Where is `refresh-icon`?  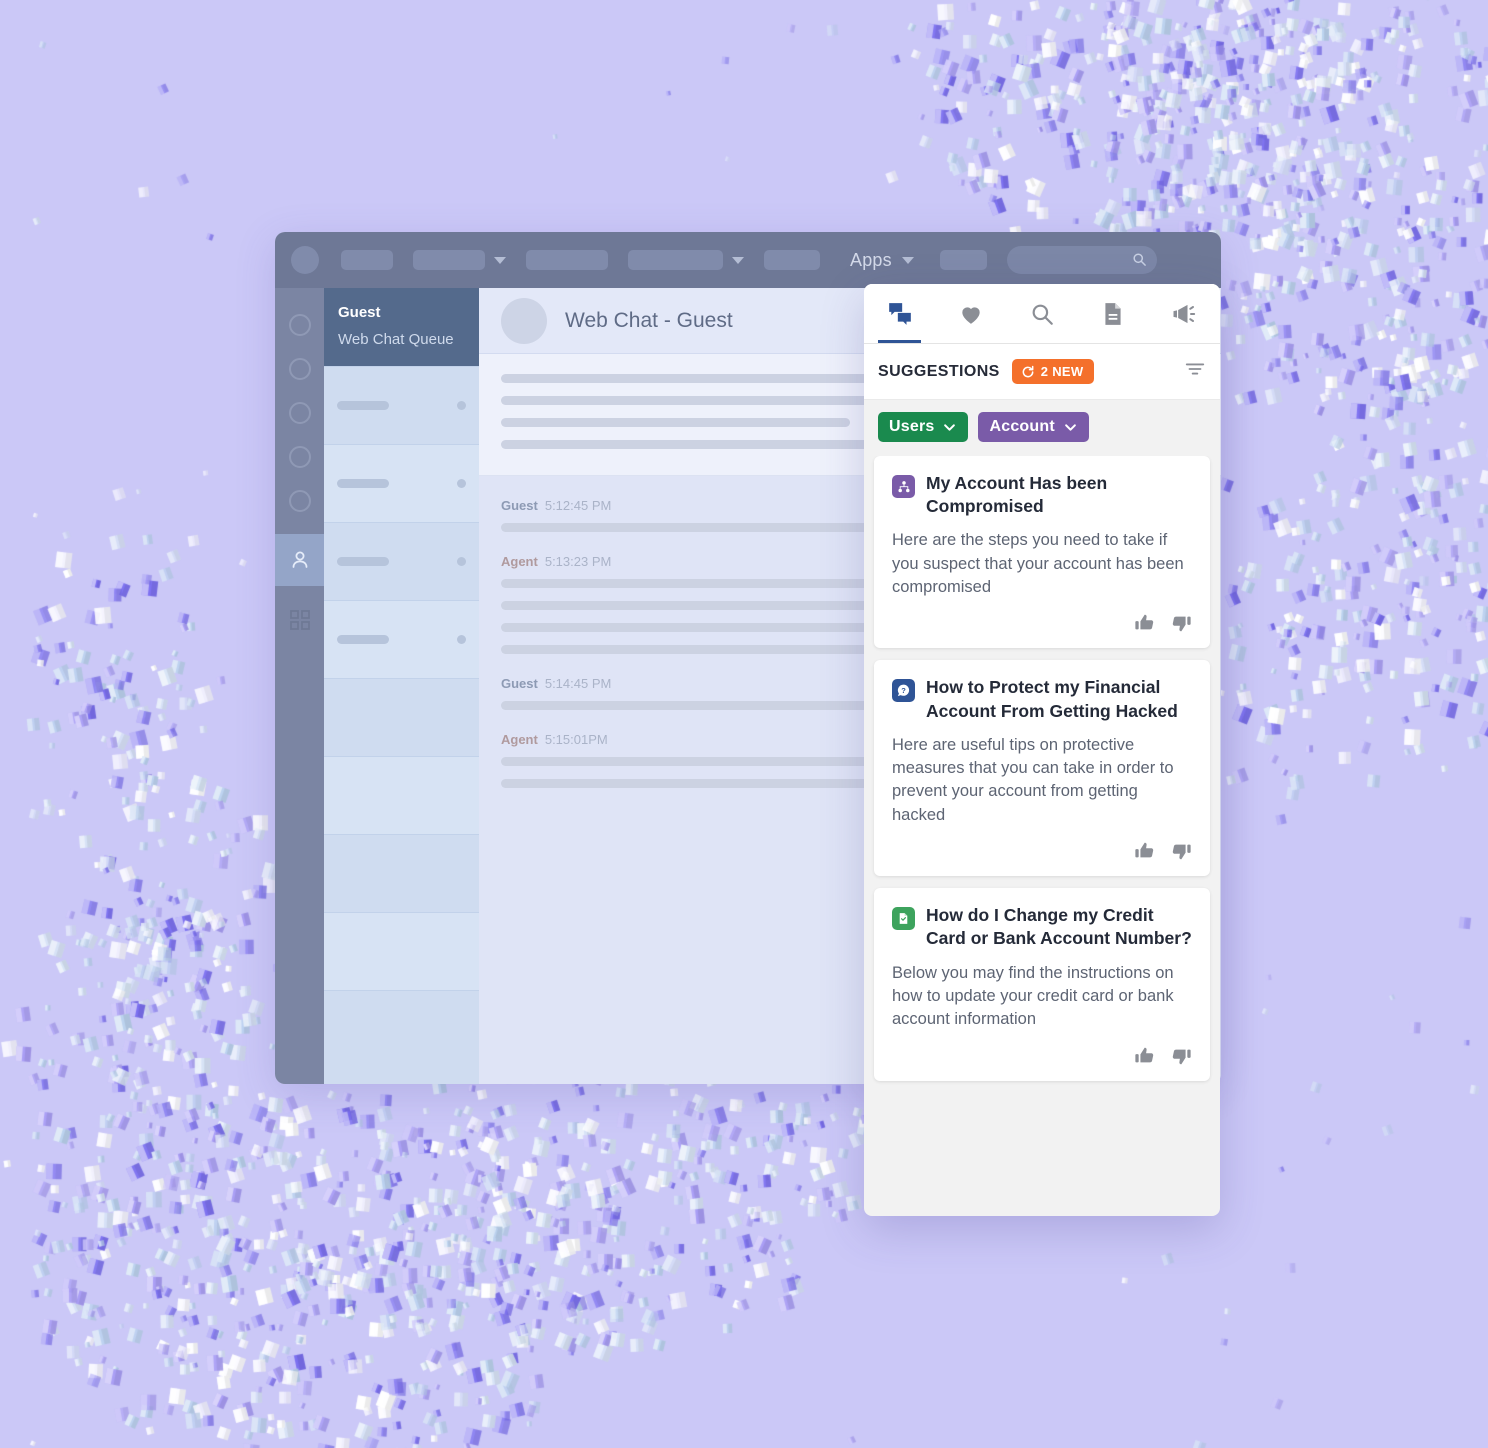
refresh-icon is located at coordinates (1028, 371).